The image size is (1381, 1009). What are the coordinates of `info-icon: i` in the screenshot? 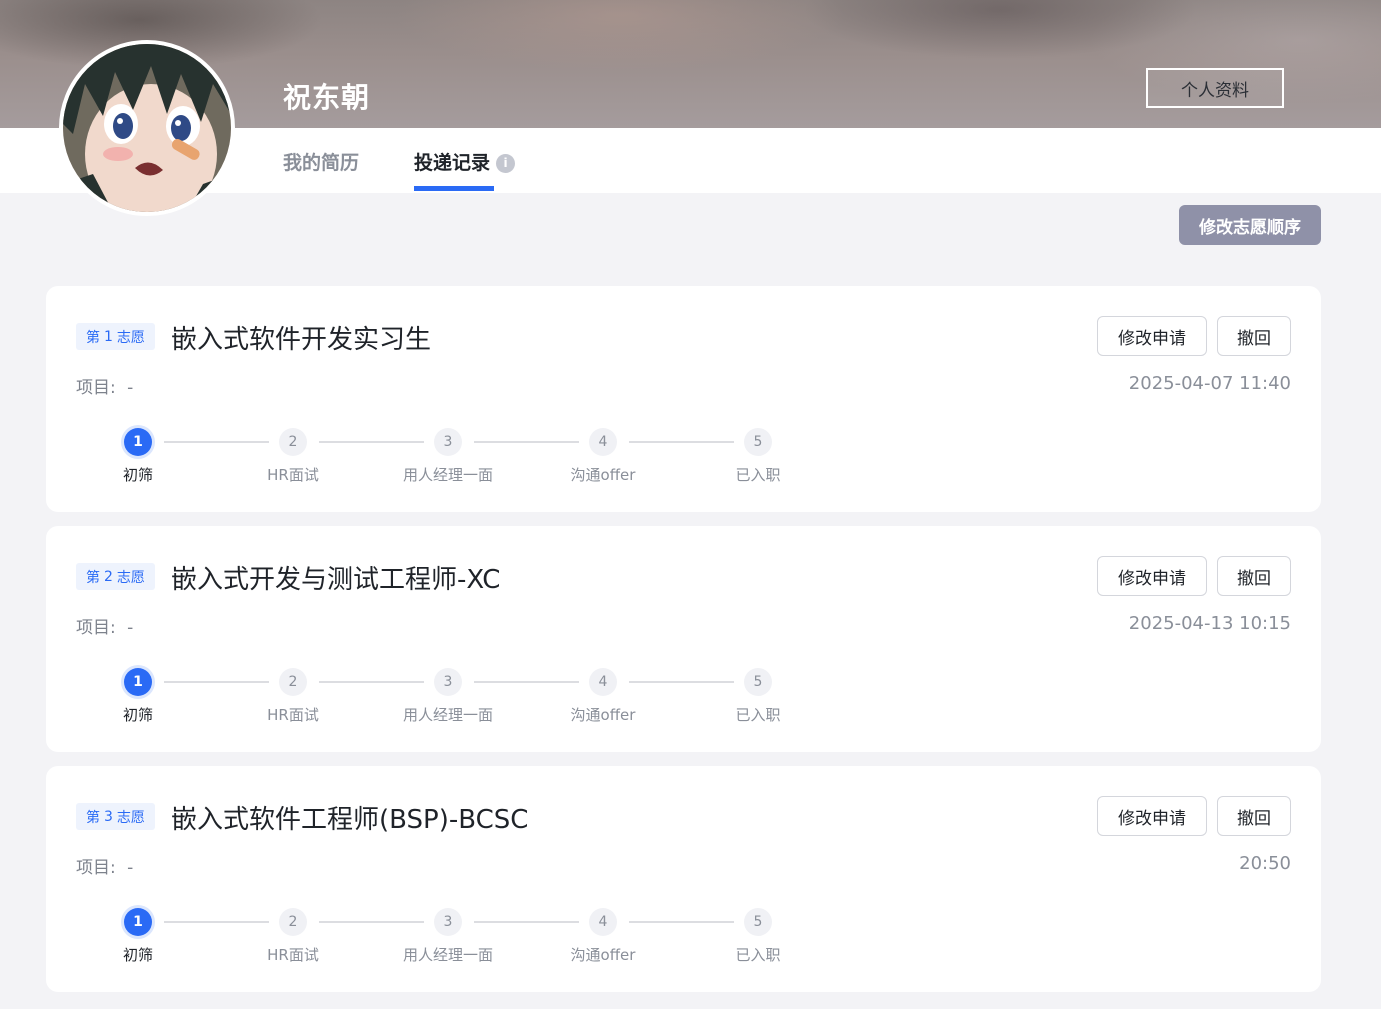 It's located at (506, 163).